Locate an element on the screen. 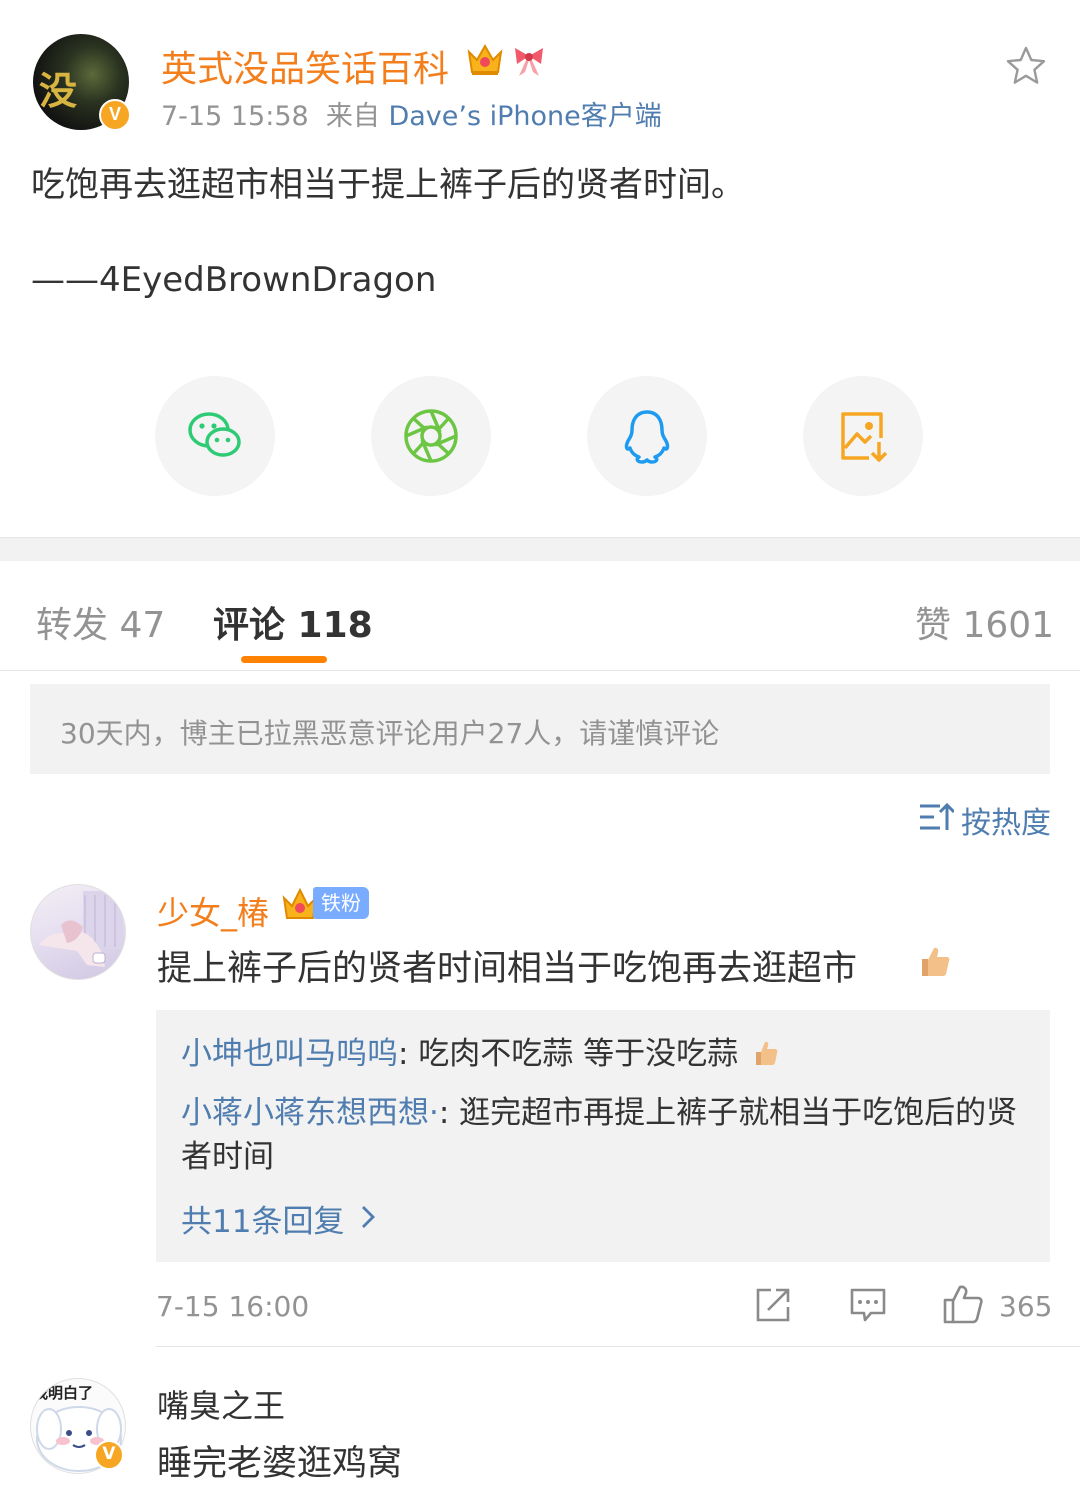  comment-username: 少女_椿 is located at coordinates (213, 911).